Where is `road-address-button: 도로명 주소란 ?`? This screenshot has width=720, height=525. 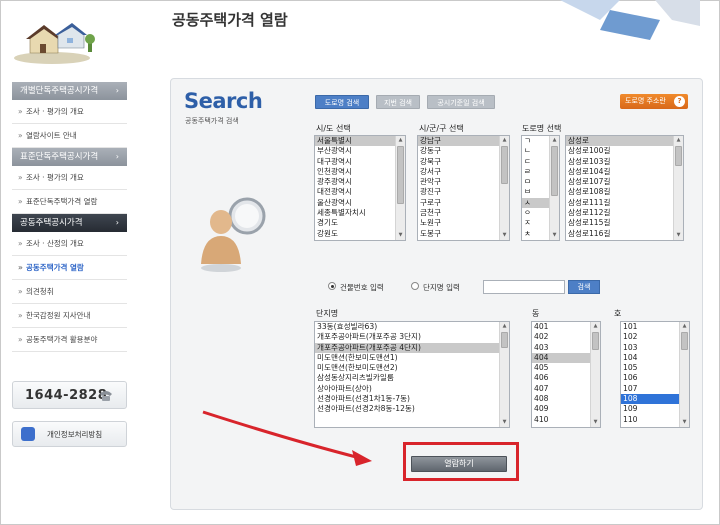
road-address-button: 도로명 주소란 ? is located at coordinates (654, 101).